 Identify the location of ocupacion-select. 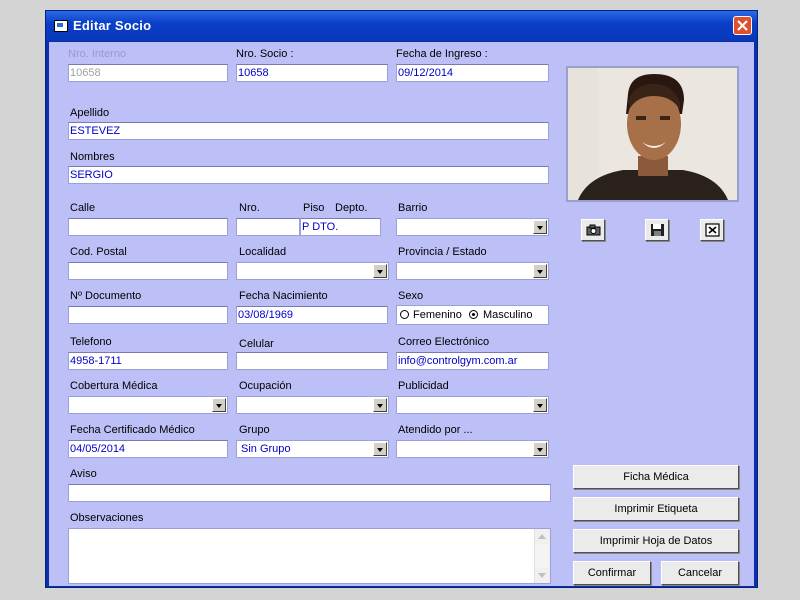
(312, 405).